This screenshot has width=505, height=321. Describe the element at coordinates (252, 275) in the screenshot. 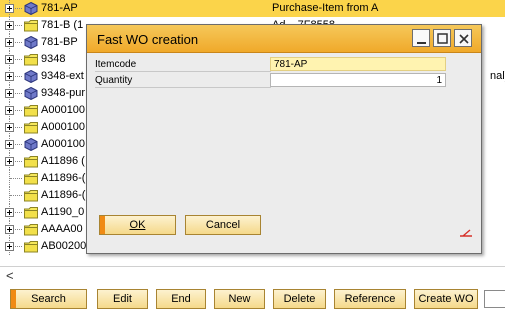

I see `horizontal-scrollbar: <` at that location.